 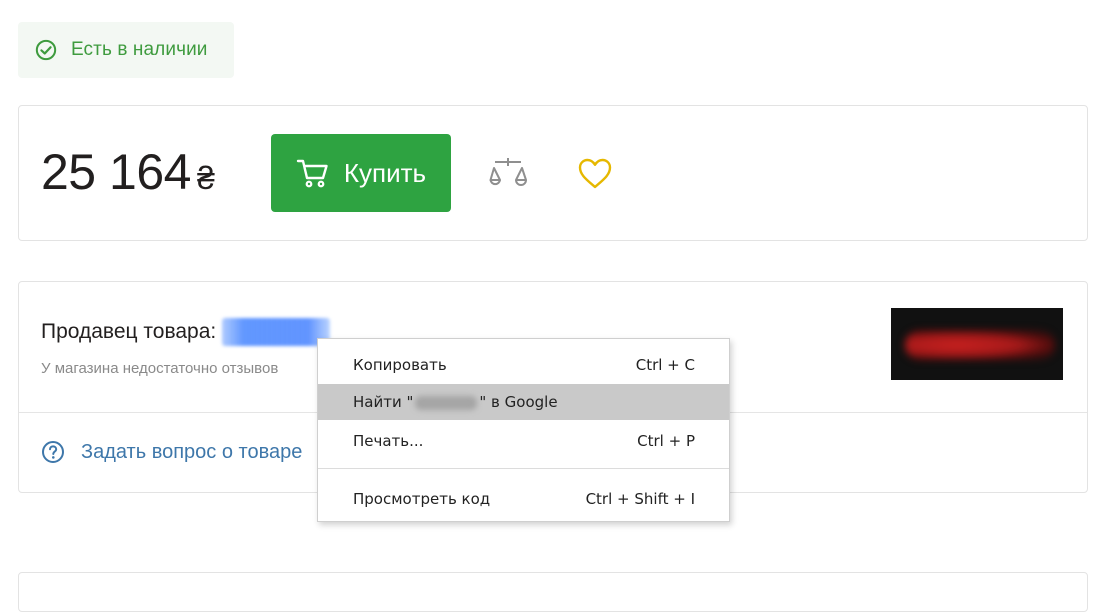 What do you see at coordinates (523, 365) in the screenshot?
I see `context-menu-item-copy: Копировать Ctrl + C` at bounding box center [523, 365].